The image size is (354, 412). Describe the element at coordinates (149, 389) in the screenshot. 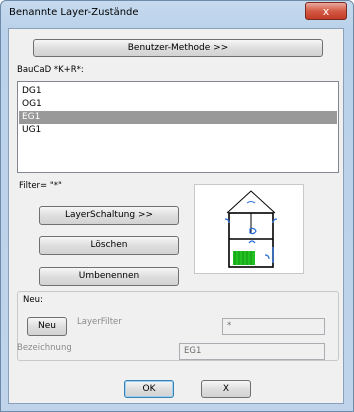

I see `ok-button: OK` at that location.